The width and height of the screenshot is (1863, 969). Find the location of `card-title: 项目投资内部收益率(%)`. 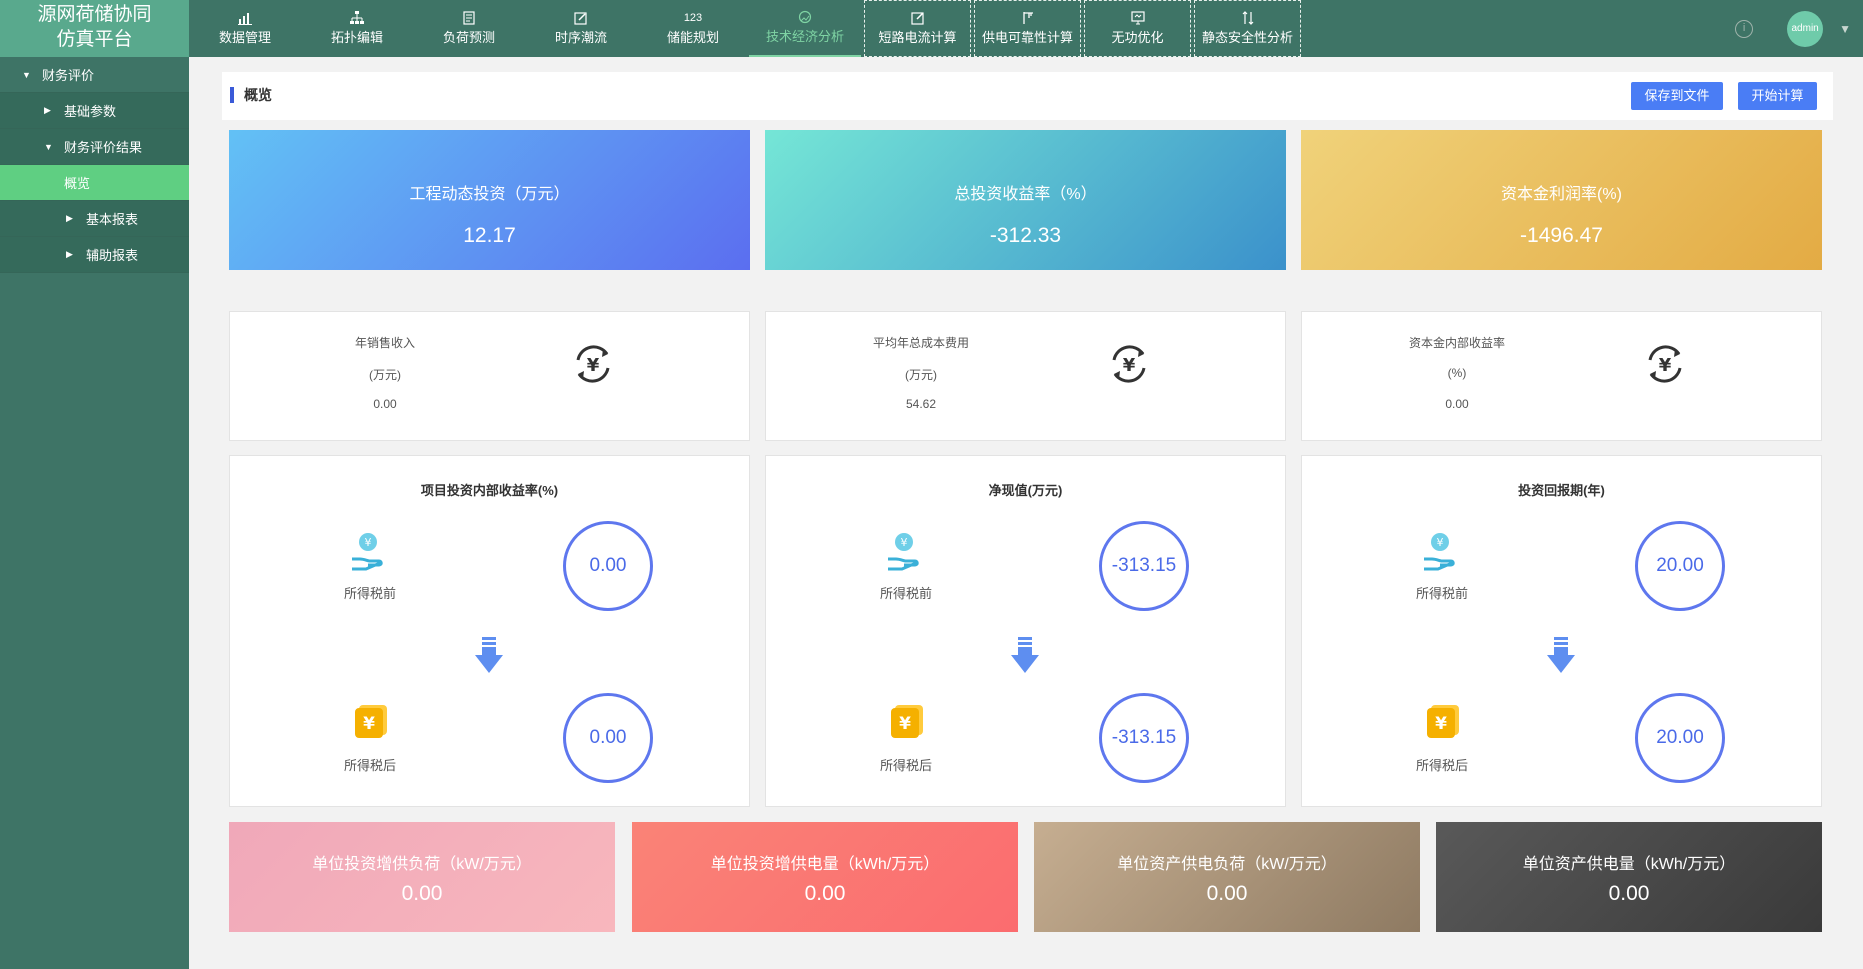

card-title: 项目投资内部收益率(%) is located at coordinates (489, 490).